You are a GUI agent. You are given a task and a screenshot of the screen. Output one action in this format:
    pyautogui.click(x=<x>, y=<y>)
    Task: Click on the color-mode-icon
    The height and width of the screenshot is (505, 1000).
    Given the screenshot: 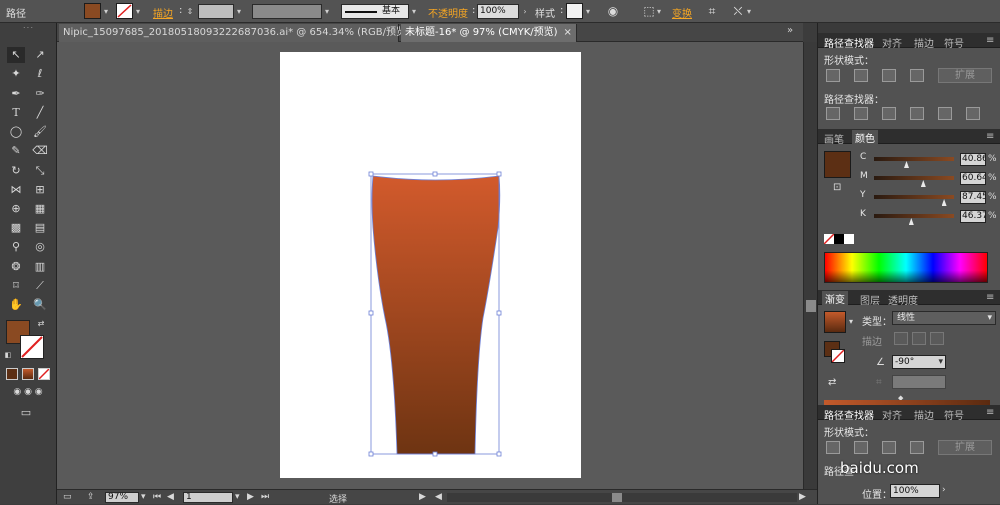 What is the action you would take?
    pyautogui.click(x=12, y=374)
    